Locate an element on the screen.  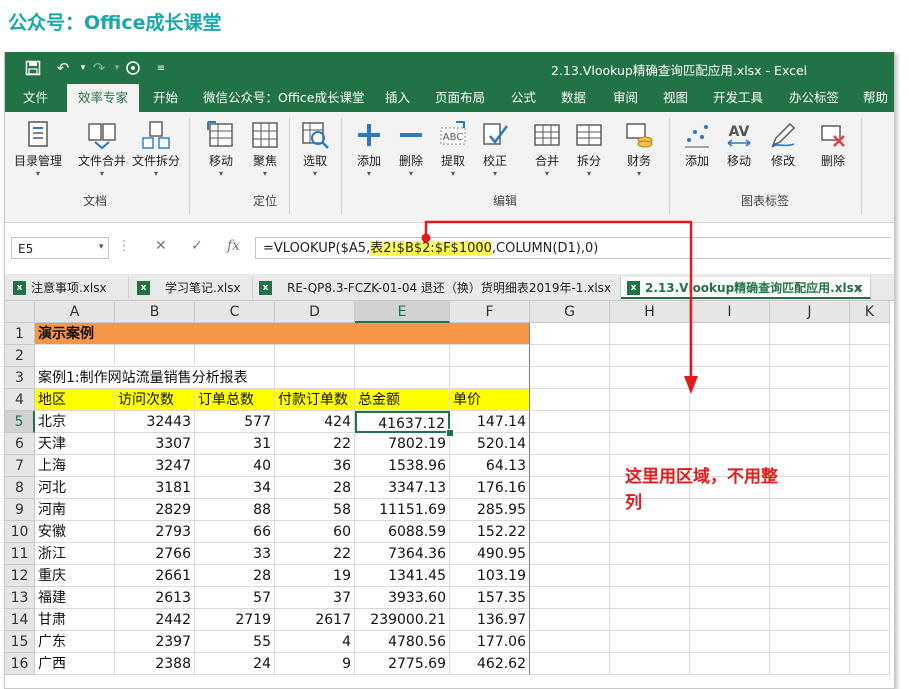
cell: 3307 is located at coordinates (155, 444).